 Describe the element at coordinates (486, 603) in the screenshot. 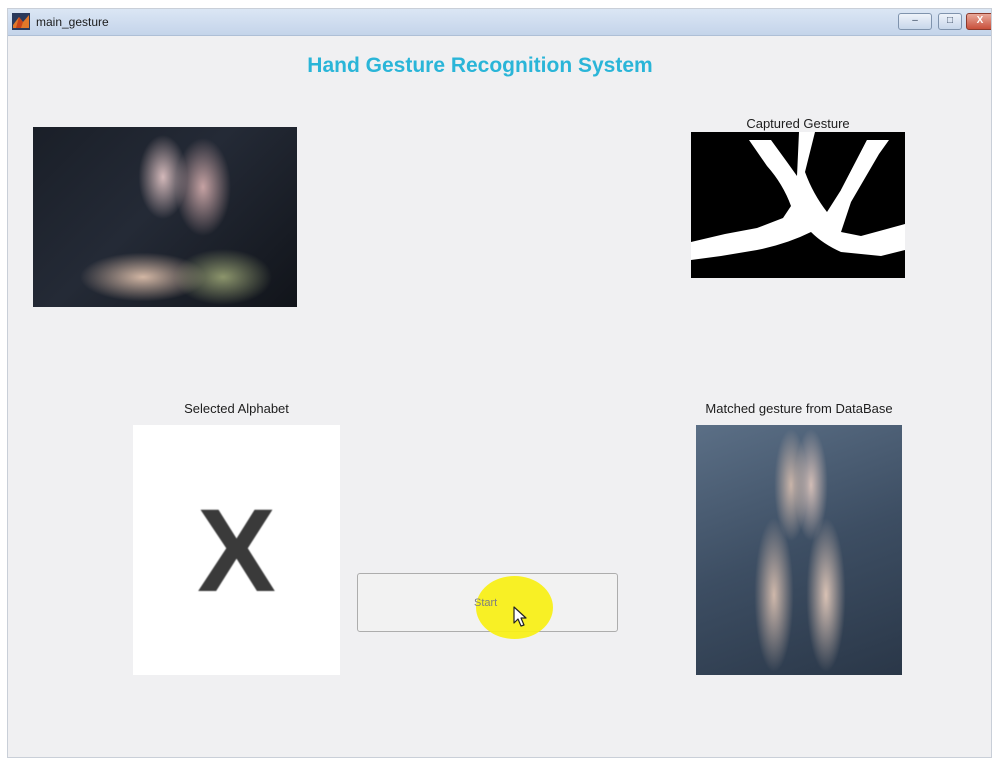

I see `start-button-label: Start` at that location.